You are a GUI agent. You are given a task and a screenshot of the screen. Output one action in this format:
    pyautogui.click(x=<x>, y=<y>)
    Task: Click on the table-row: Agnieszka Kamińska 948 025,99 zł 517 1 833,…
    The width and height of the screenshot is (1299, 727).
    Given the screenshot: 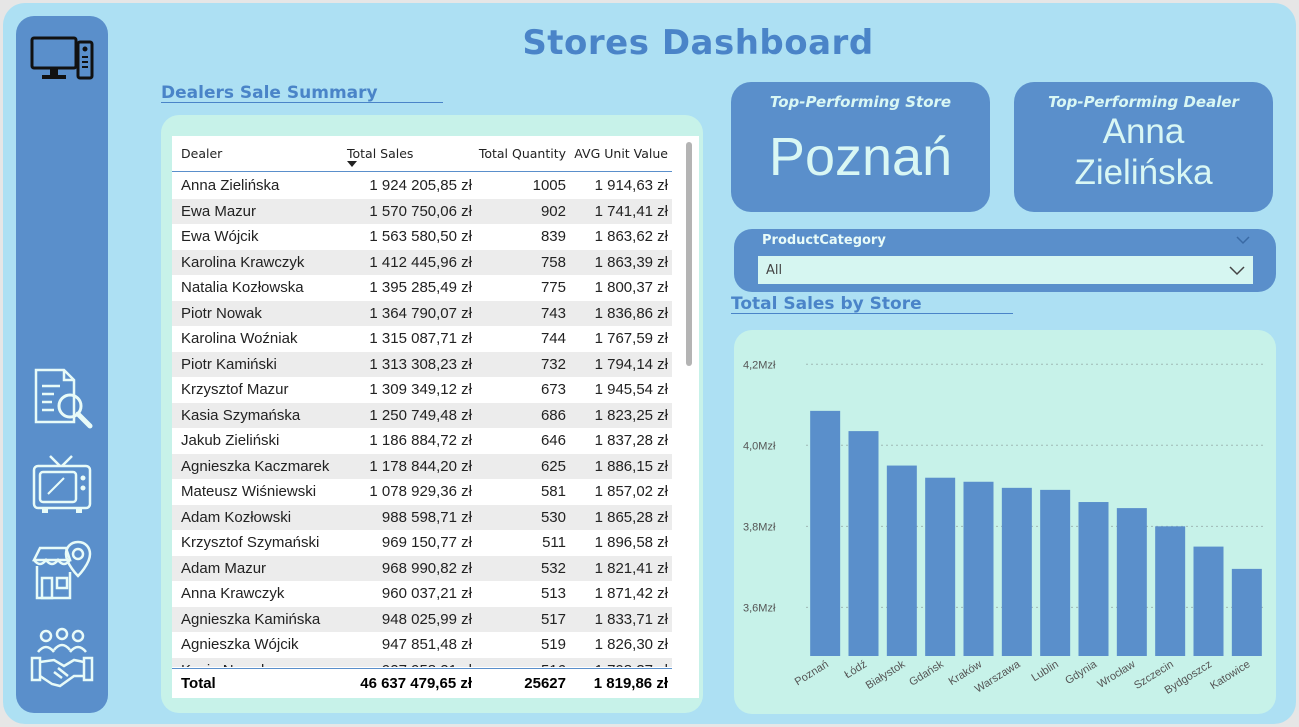 What is the action you would take?
    pyautogui.click(x=422, y=619)
    